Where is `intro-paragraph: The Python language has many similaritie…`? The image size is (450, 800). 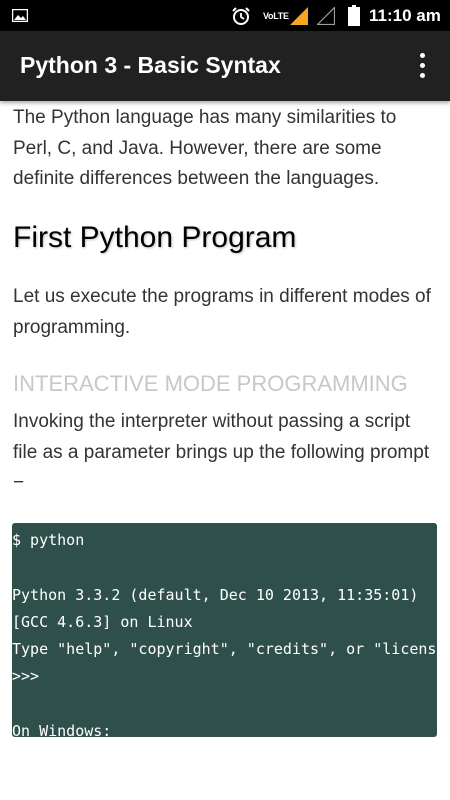 intro-paragraph: The Python language has many similaritie… is located at coordinates (205, 148).